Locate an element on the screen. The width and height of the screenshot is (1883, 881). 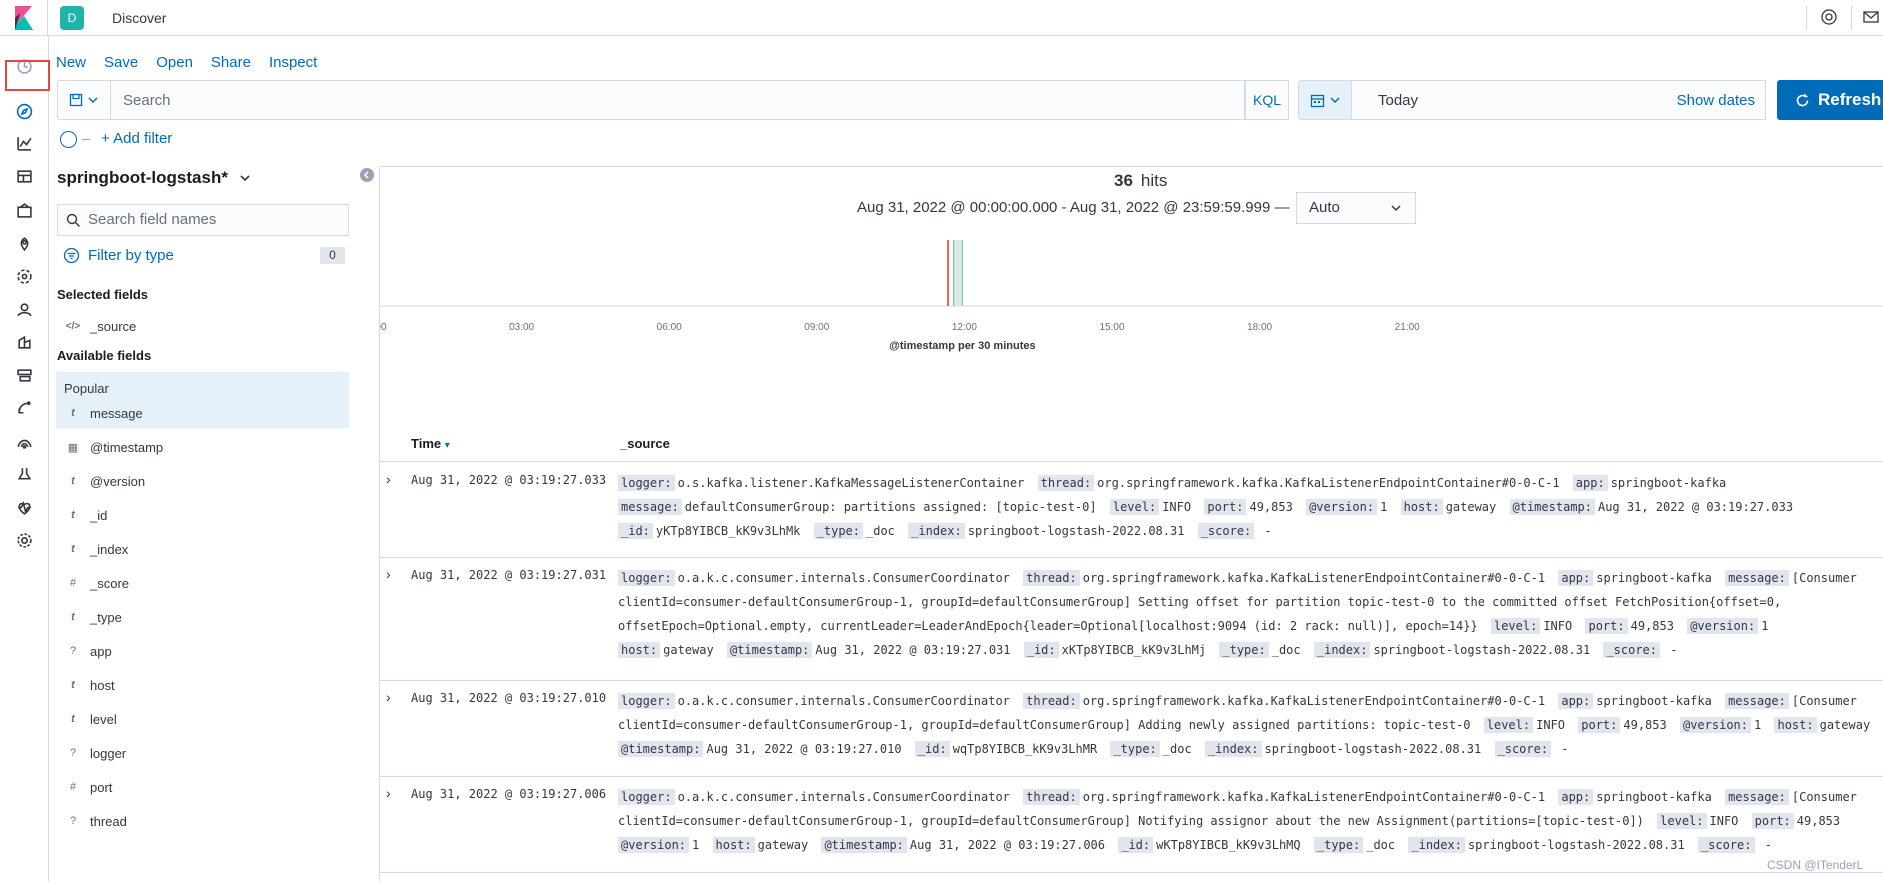
field-item: t _id is located at coordinates (203, 515).